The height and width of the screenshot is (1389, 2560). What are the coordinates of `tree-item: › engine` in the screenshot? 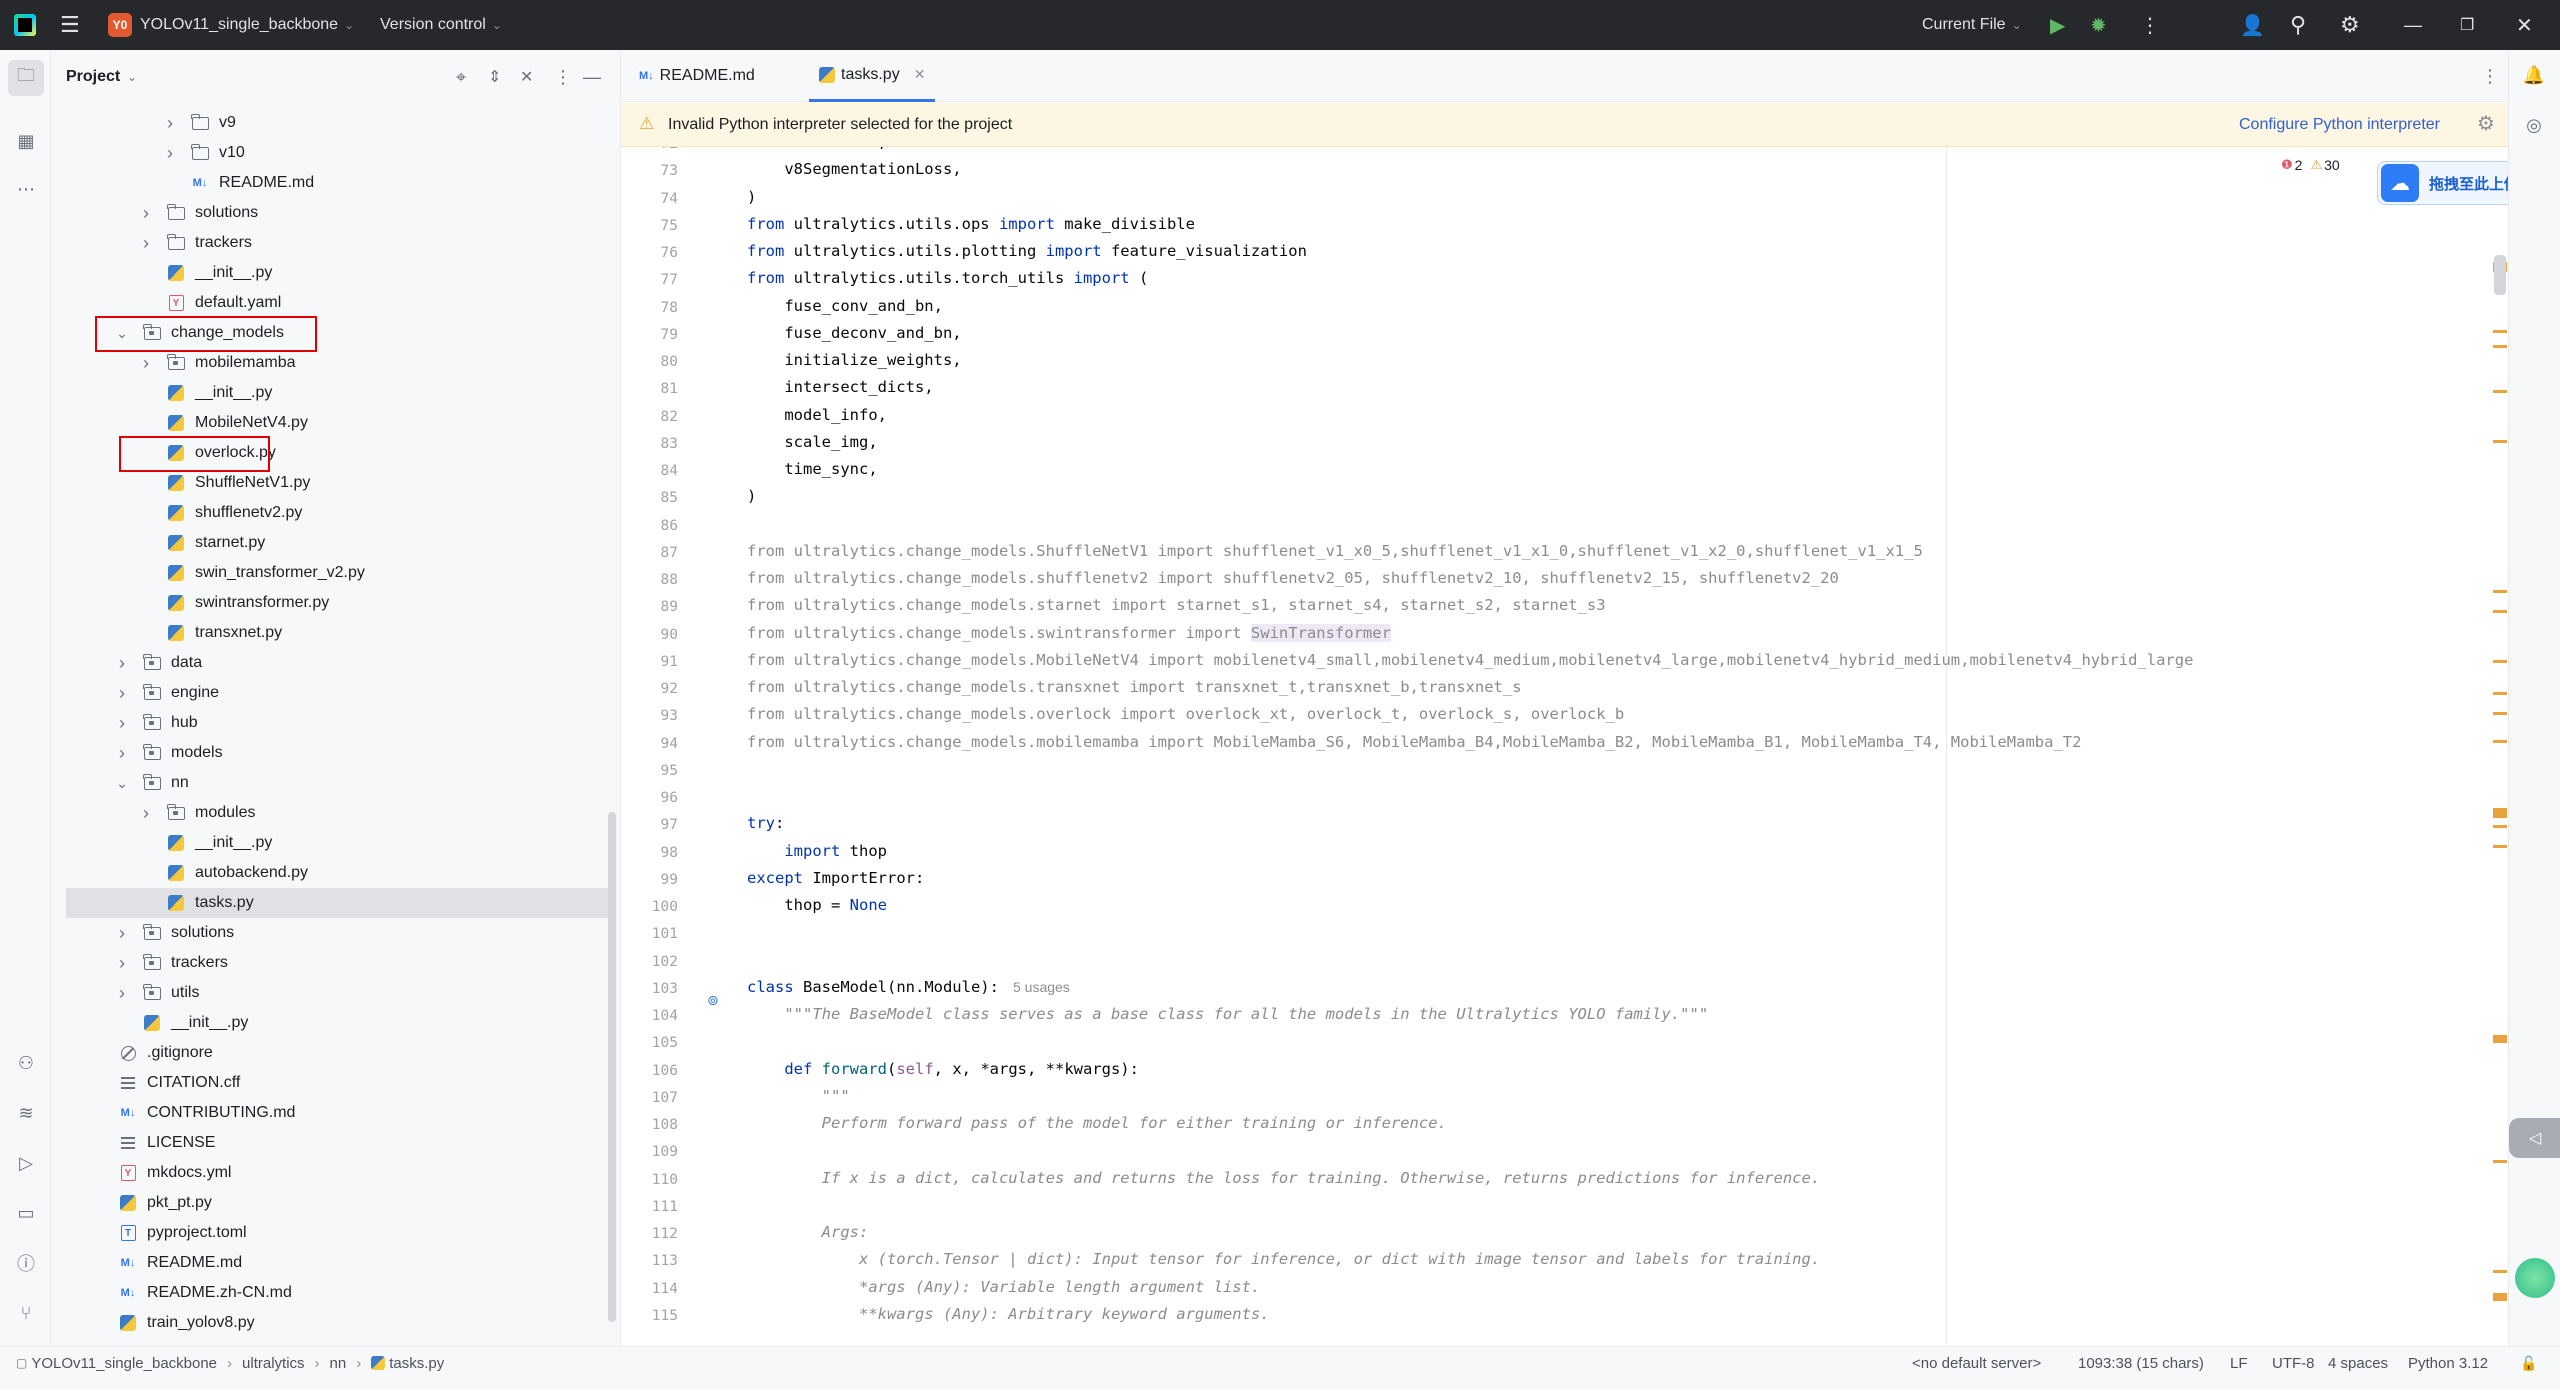 It's located at (331, 693).